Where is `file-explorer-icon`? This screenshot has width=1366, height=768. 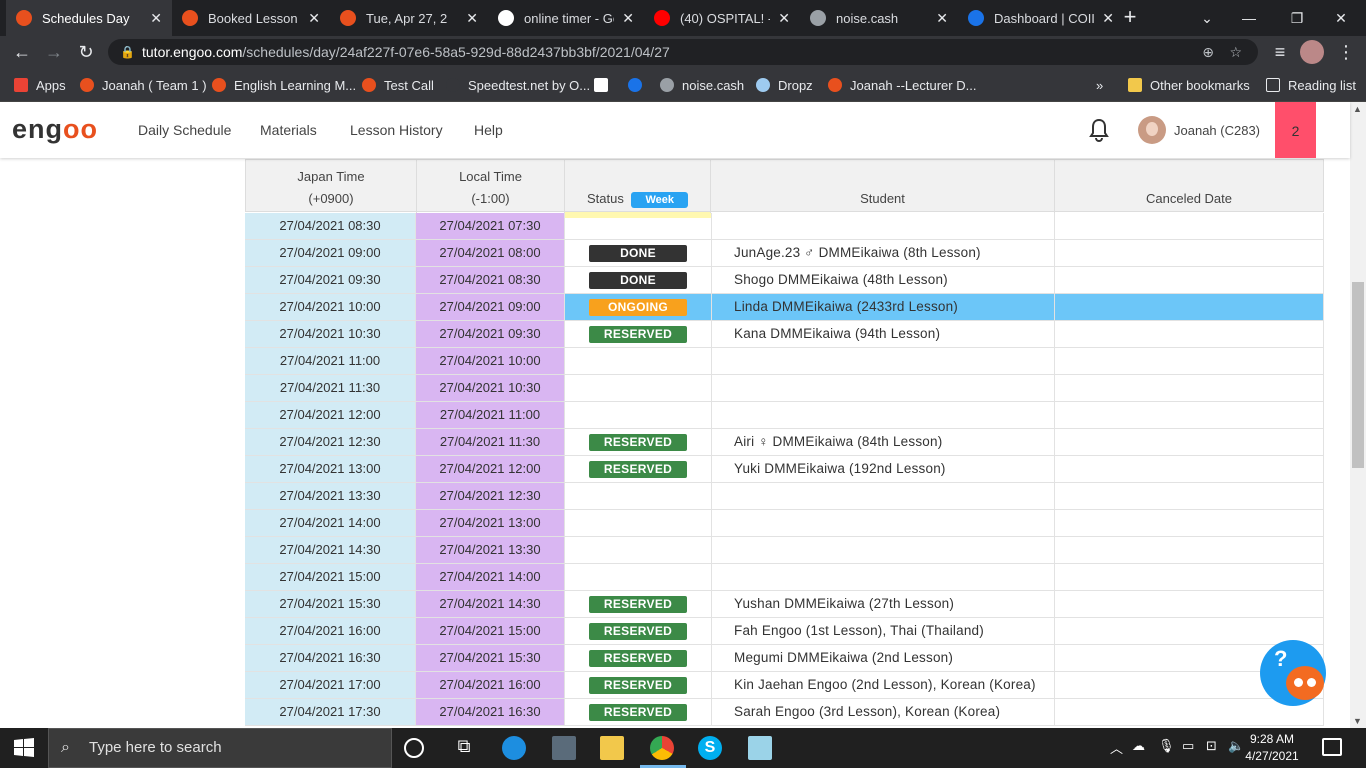
file-explorer-icon is located at coordinates (612, 748).